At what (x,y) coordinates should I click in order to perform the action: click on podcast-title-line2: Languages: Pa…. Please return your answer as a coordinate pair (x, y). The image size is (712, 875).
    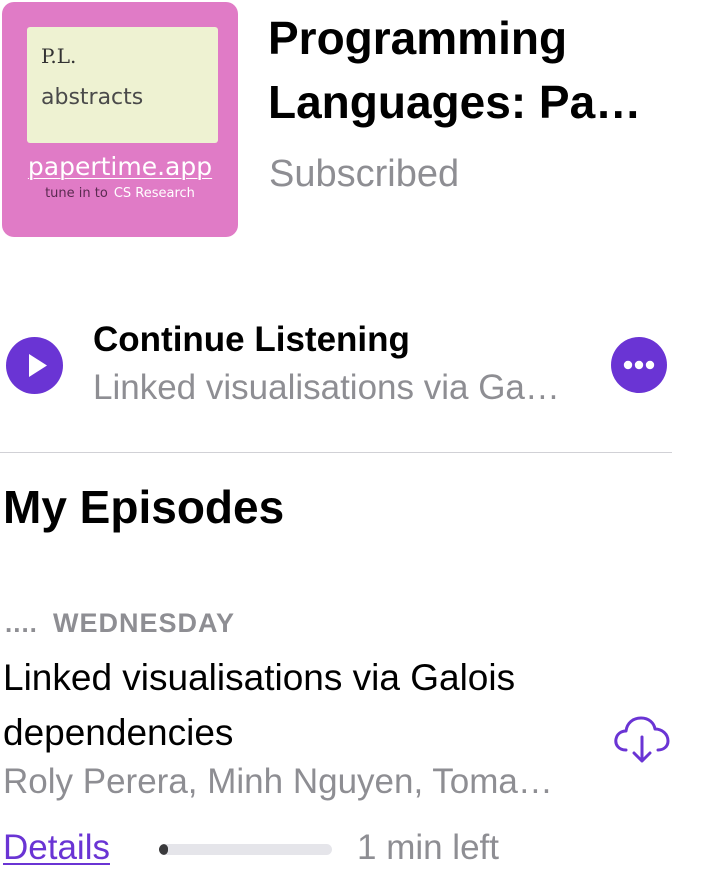
    Looking at the image, I should click on (455, 102).